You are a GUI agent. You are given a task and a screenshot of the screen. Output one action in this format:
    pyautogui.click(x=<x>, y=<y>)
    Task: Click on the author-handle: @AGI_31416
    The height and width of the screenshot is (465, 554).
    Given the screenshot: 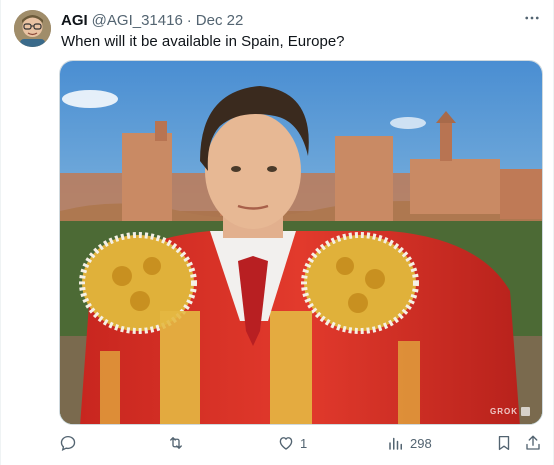 What is the action you would take?
    pyautogui.click(x=137, y=20)
    